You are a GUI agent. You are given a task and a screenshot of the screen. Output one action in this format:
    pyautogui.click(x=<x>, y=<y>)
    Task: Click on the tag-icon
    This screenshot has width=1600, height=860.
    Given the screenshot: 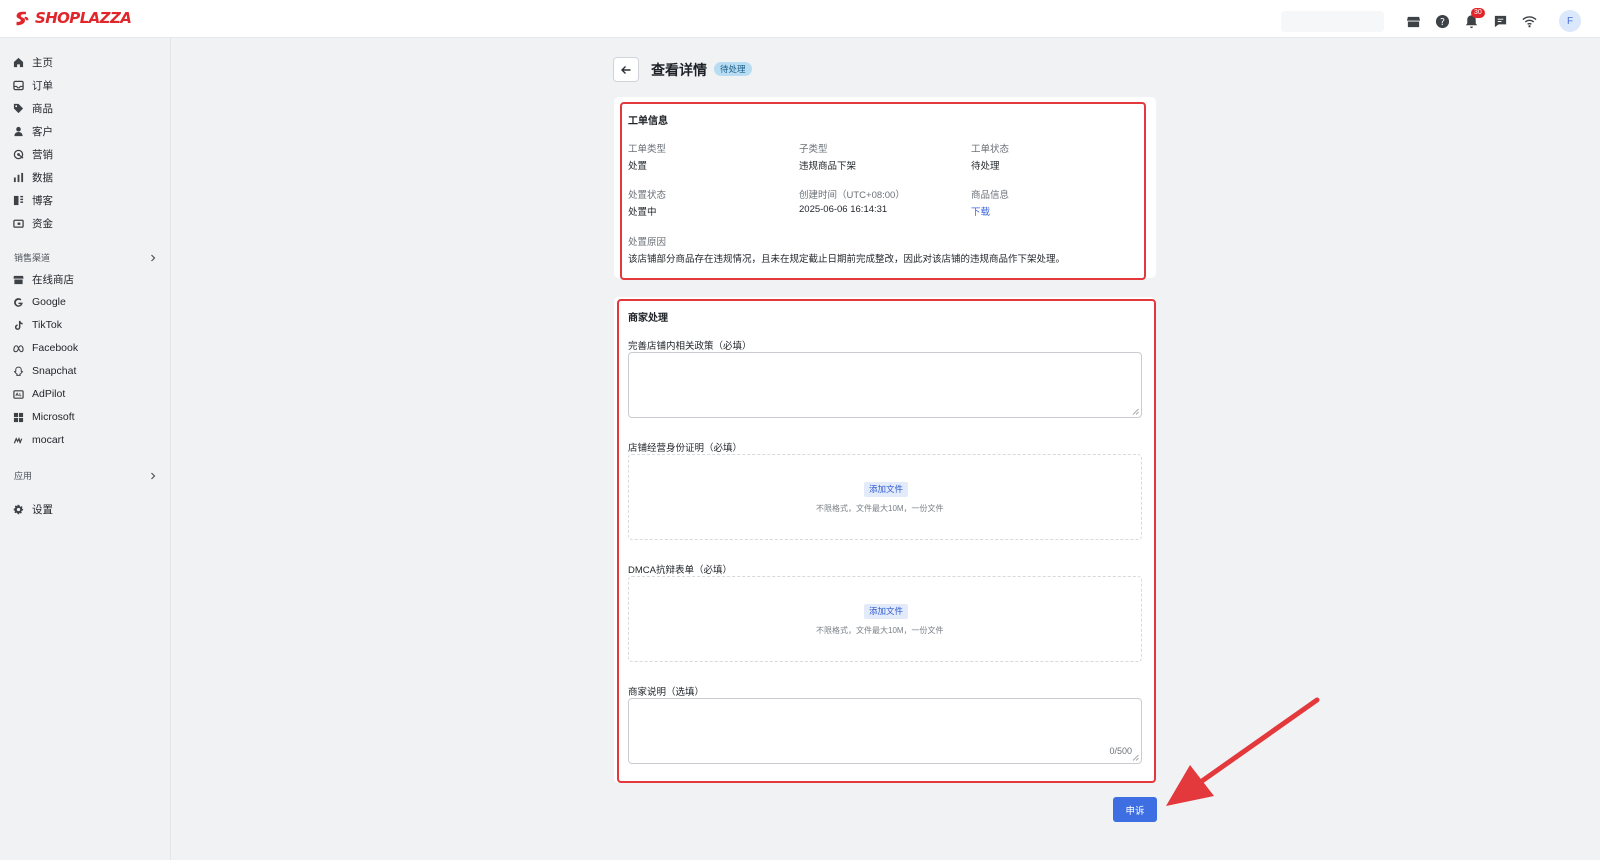 What is the action you would take?
    pyautogui.click(x=18, y=108)
    